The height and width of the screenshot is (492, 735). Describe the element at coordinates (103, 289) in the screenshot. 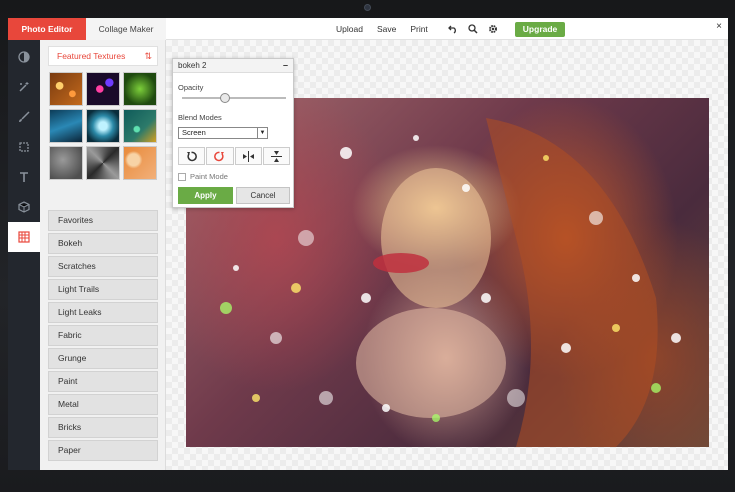

I see `category-light-trails: Light Trails` at that location.